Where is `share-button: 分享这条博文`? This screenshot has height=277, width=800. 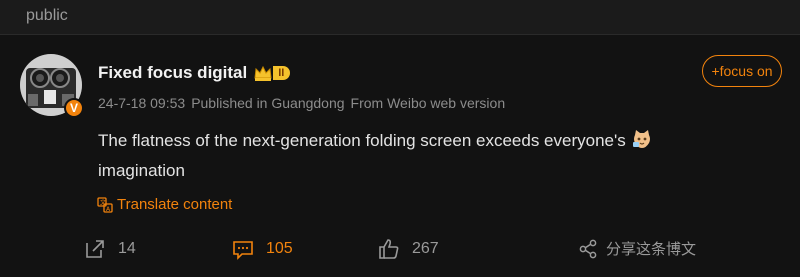
share-button: 分享这条博文 is located at coordinates (637, 248).